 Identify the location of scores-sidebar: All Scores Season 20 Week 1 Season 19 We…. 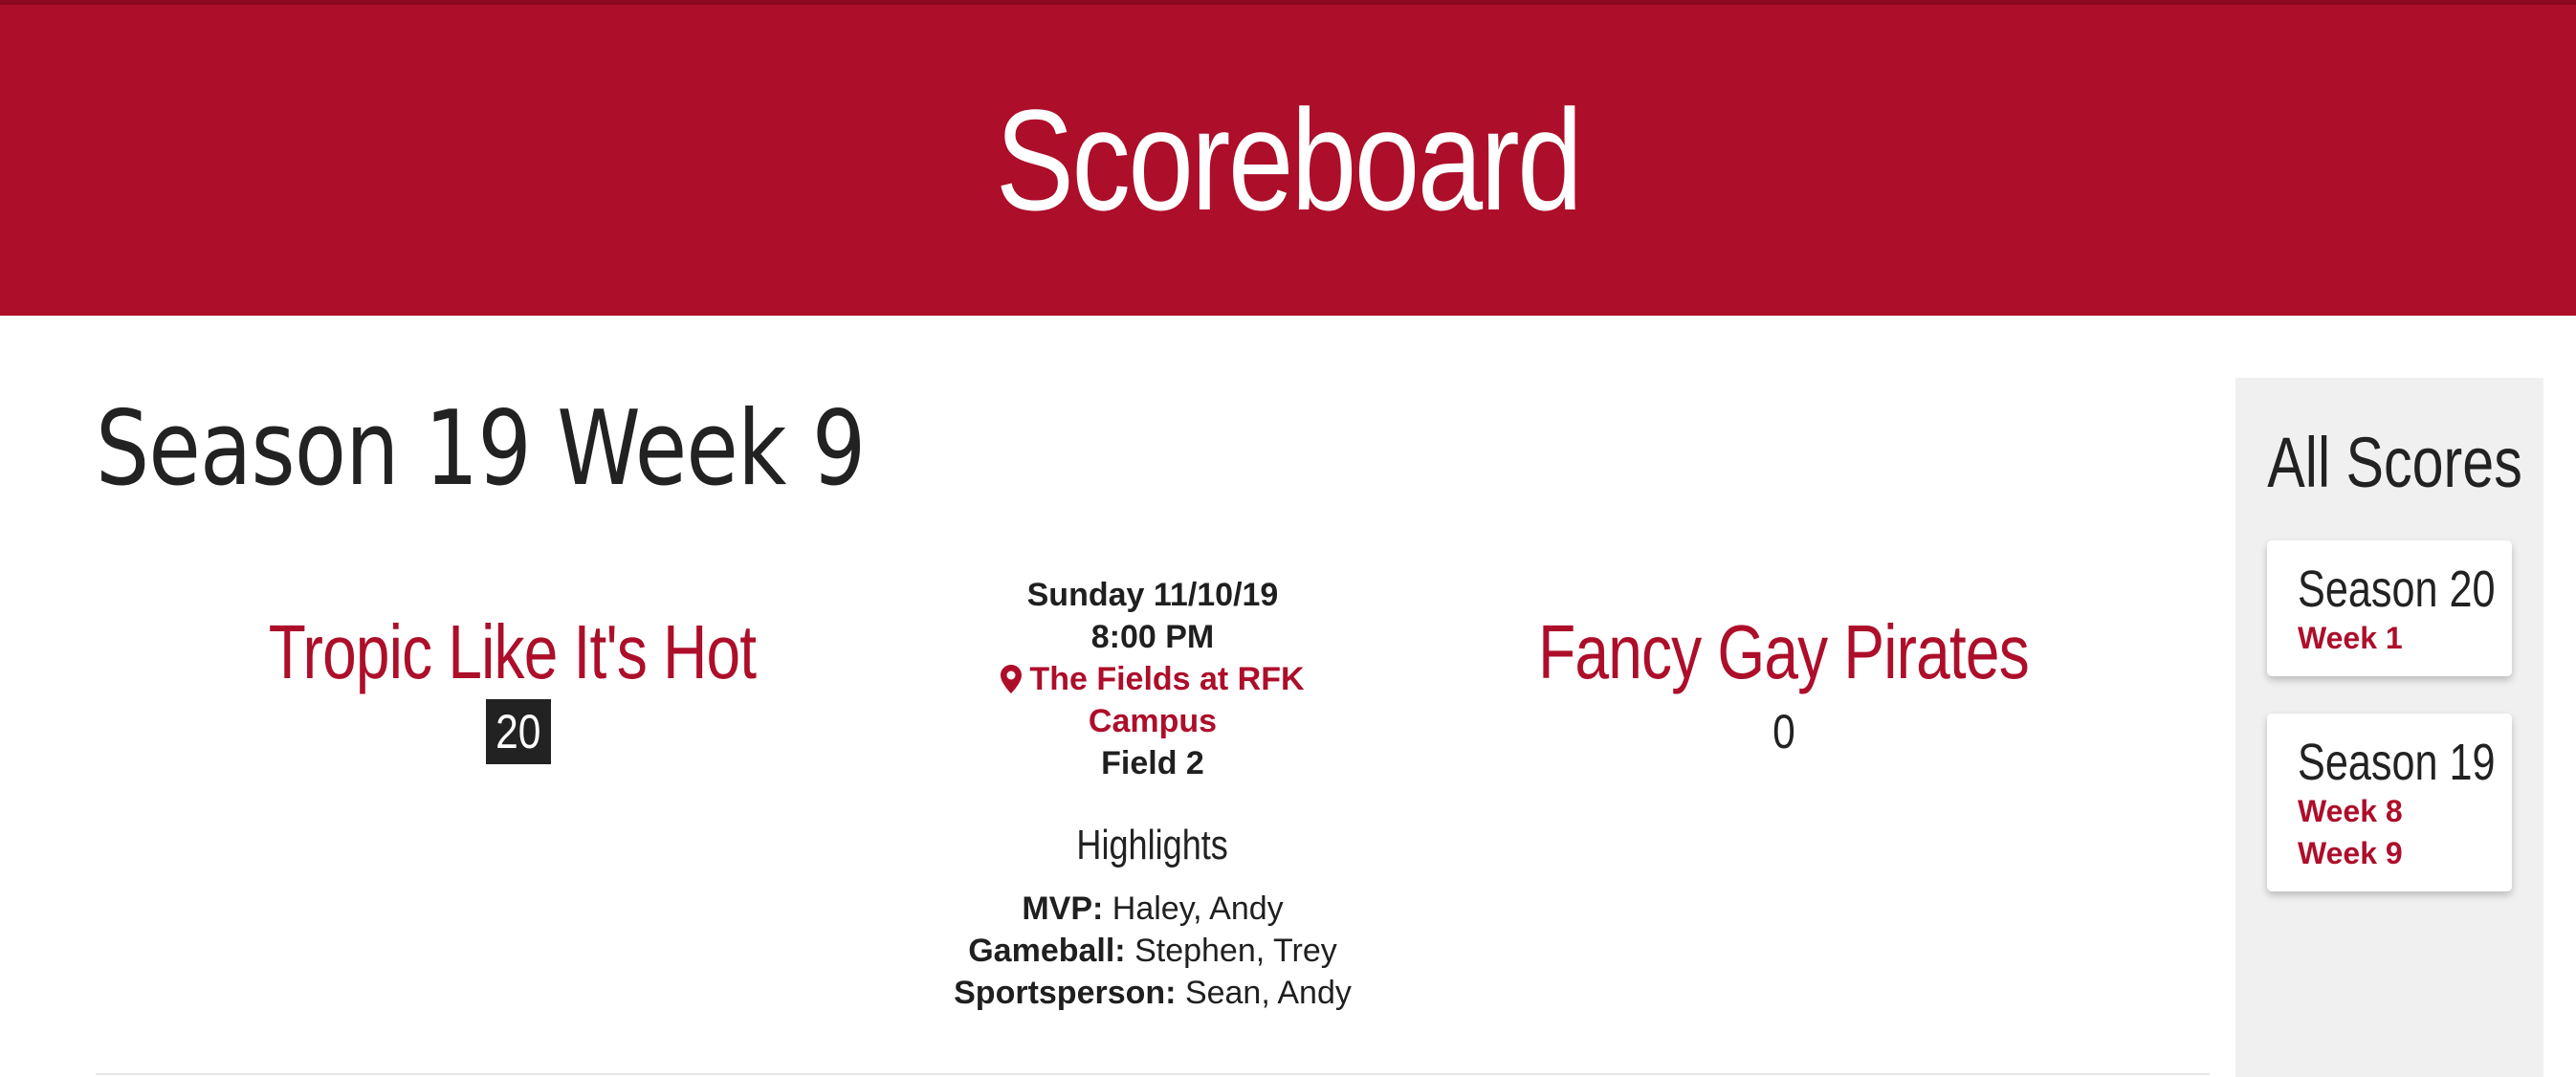
(2389, 727).